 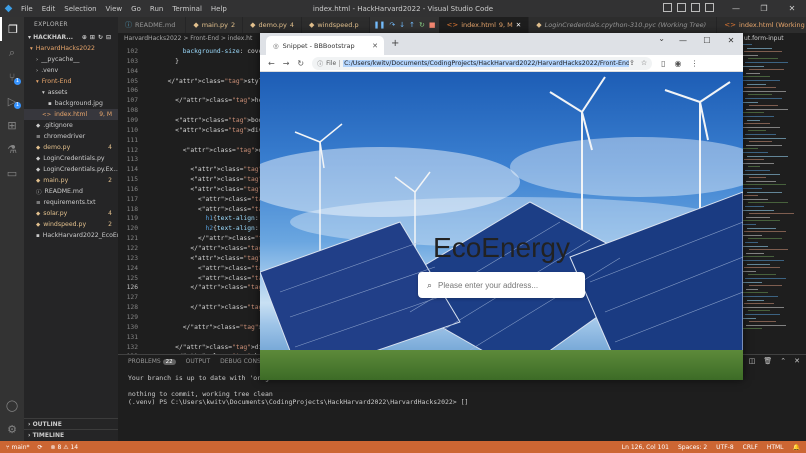 I want to click on browser-close-icon: ✕, so click(x=731, y=40).